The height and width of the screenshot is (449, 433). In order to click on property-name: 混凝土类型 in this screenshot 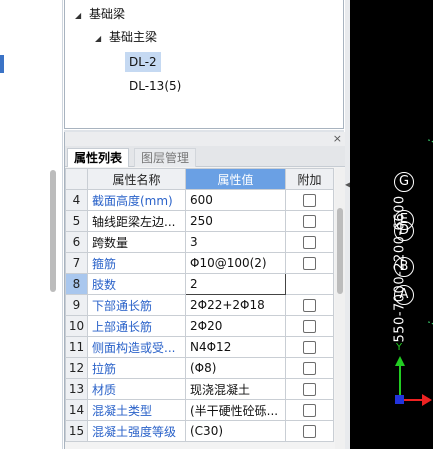, I will do `click(136, 410)`.